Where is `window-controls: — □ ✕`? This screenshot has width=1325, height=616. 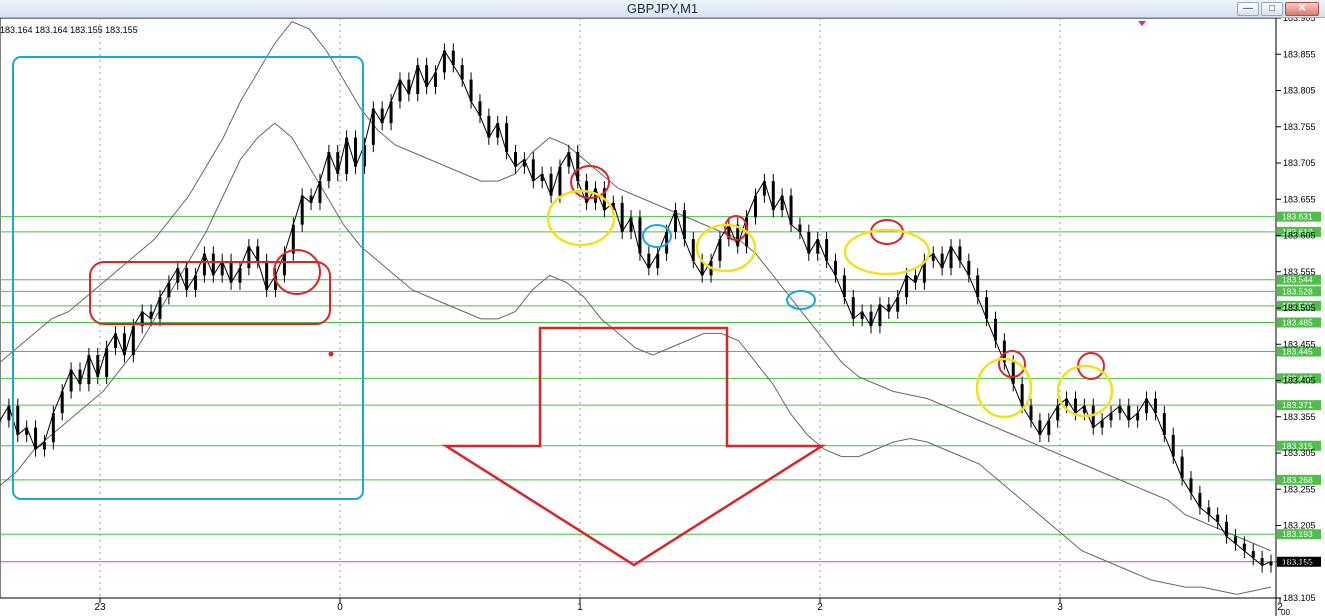
window-controls: — □ ✕ is located at coordinates (1278, 9).